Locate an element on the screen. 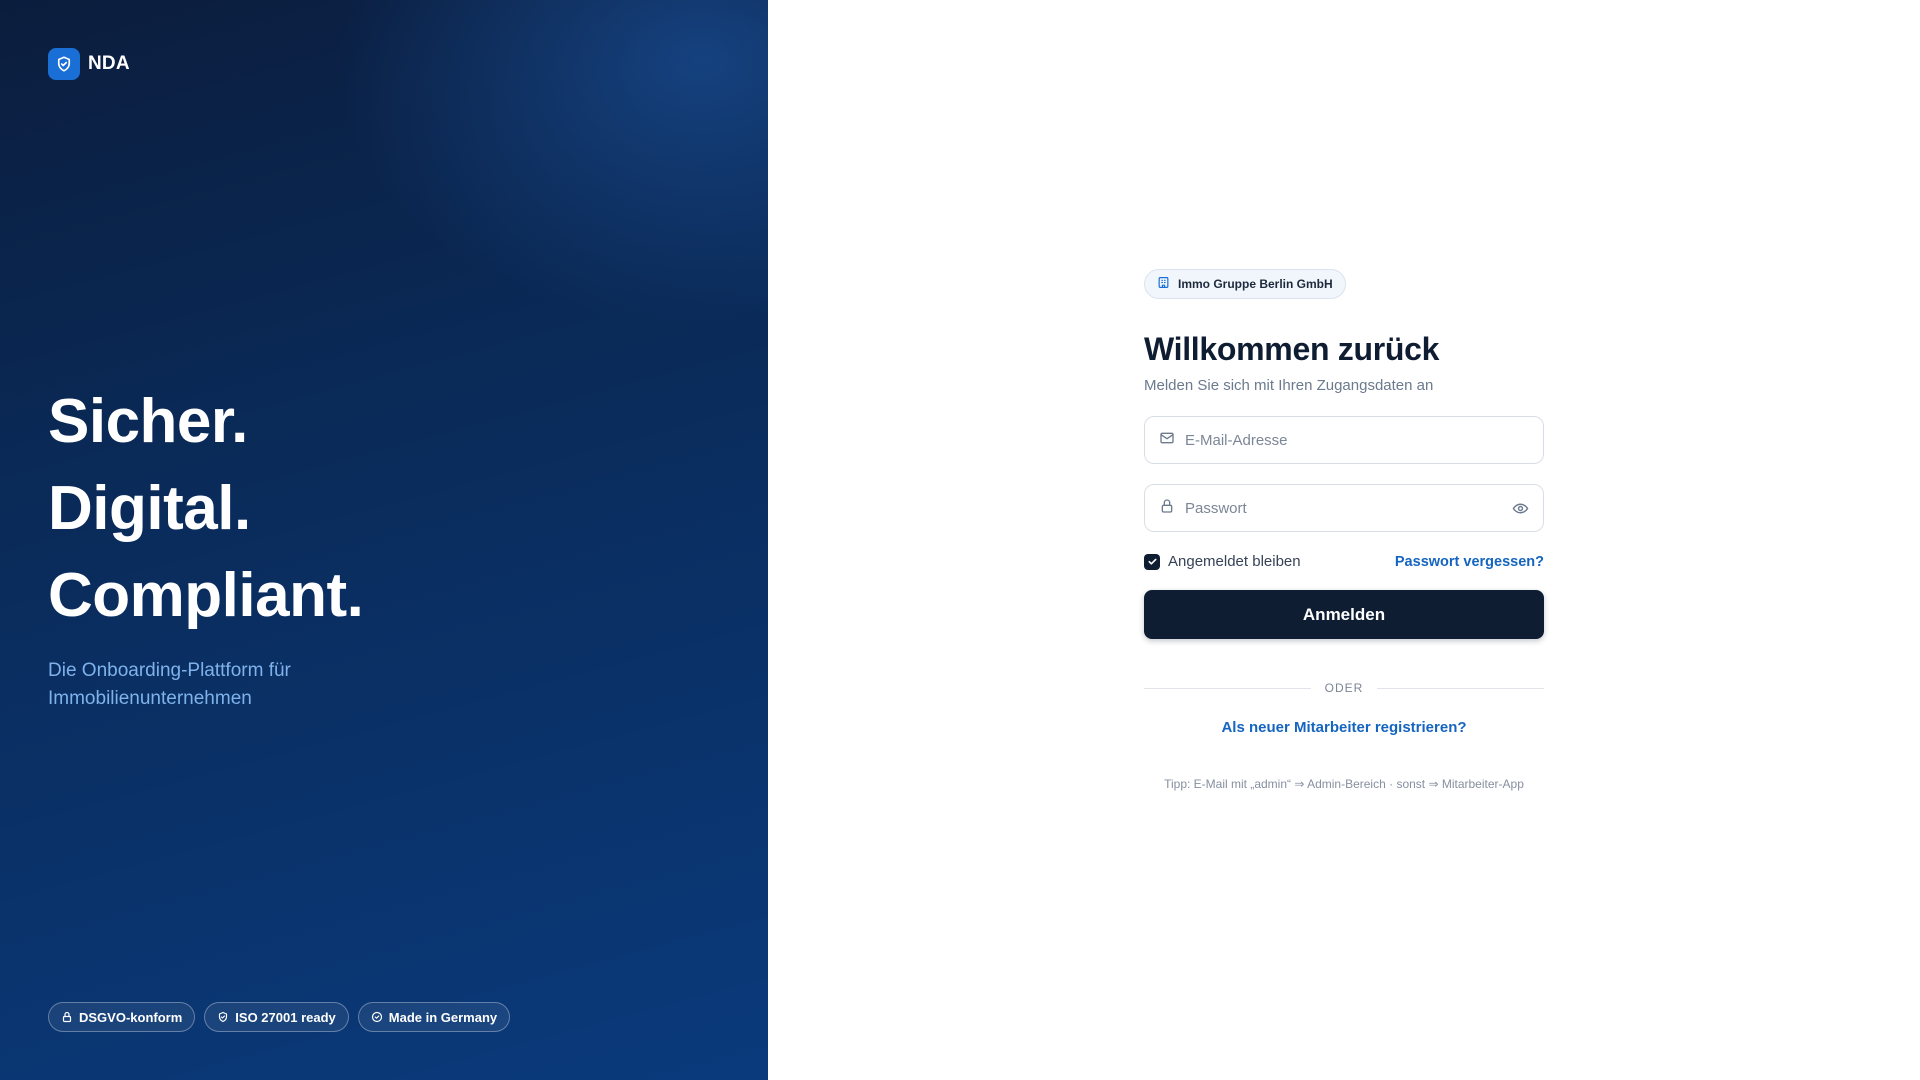 The height and width of the screenshot is (1080, 1920). password-field is located at coordinates (1344, 508).